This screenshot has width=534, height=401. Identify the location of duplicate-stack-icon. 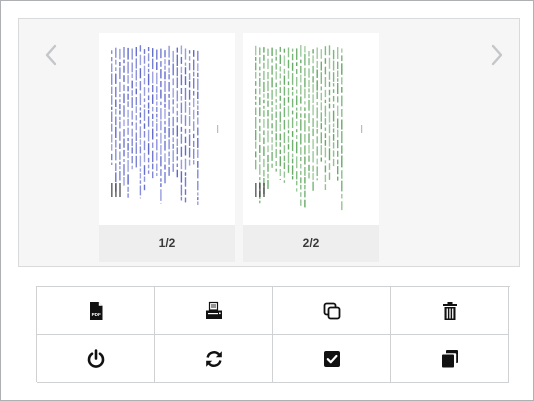
(450, 359).